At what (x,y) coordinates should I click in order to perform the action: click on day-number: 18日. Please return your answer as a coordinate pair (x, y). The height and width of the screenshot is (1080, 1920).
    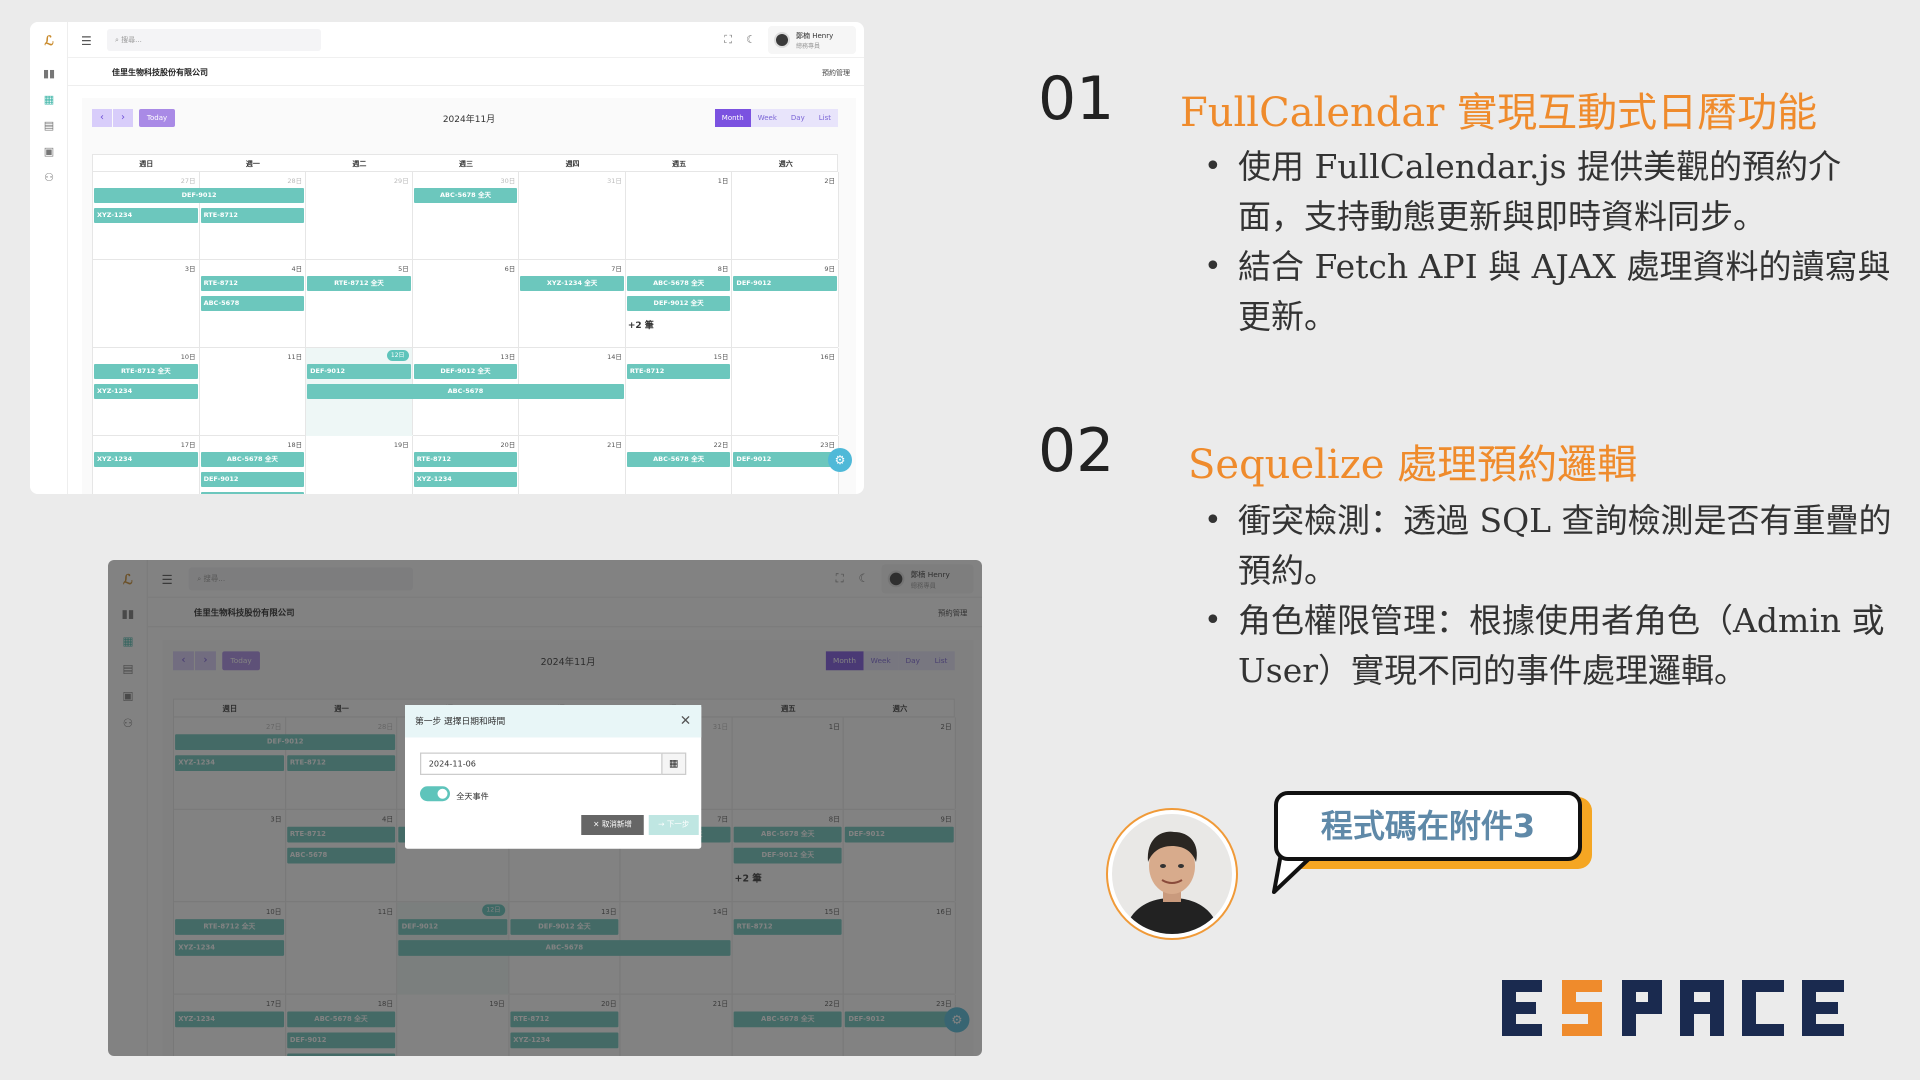
    Looking at the image, I should click on (292, 444).